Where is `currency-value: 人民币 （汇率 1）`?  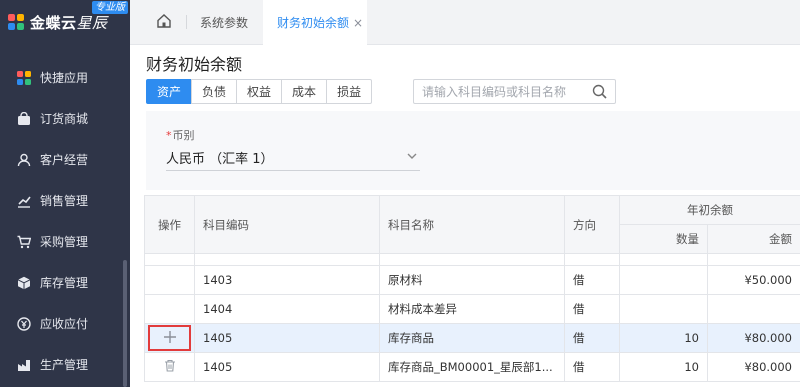 currency-value: 人民币 （汇率 1） is located at coordinates (220, 159).